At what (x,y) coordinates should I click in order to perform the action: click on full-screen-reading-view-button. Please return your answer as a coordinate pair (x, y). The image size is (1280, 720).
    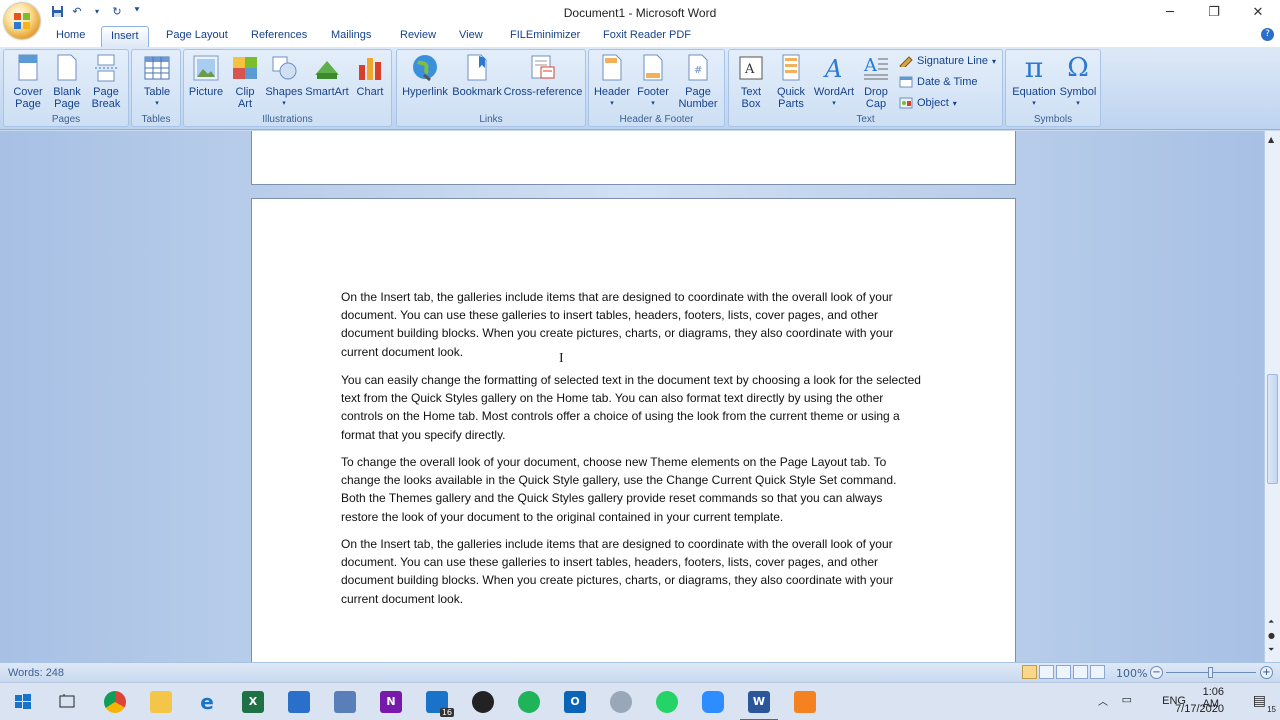
    Looking at the image, I should click on (1046, 672).